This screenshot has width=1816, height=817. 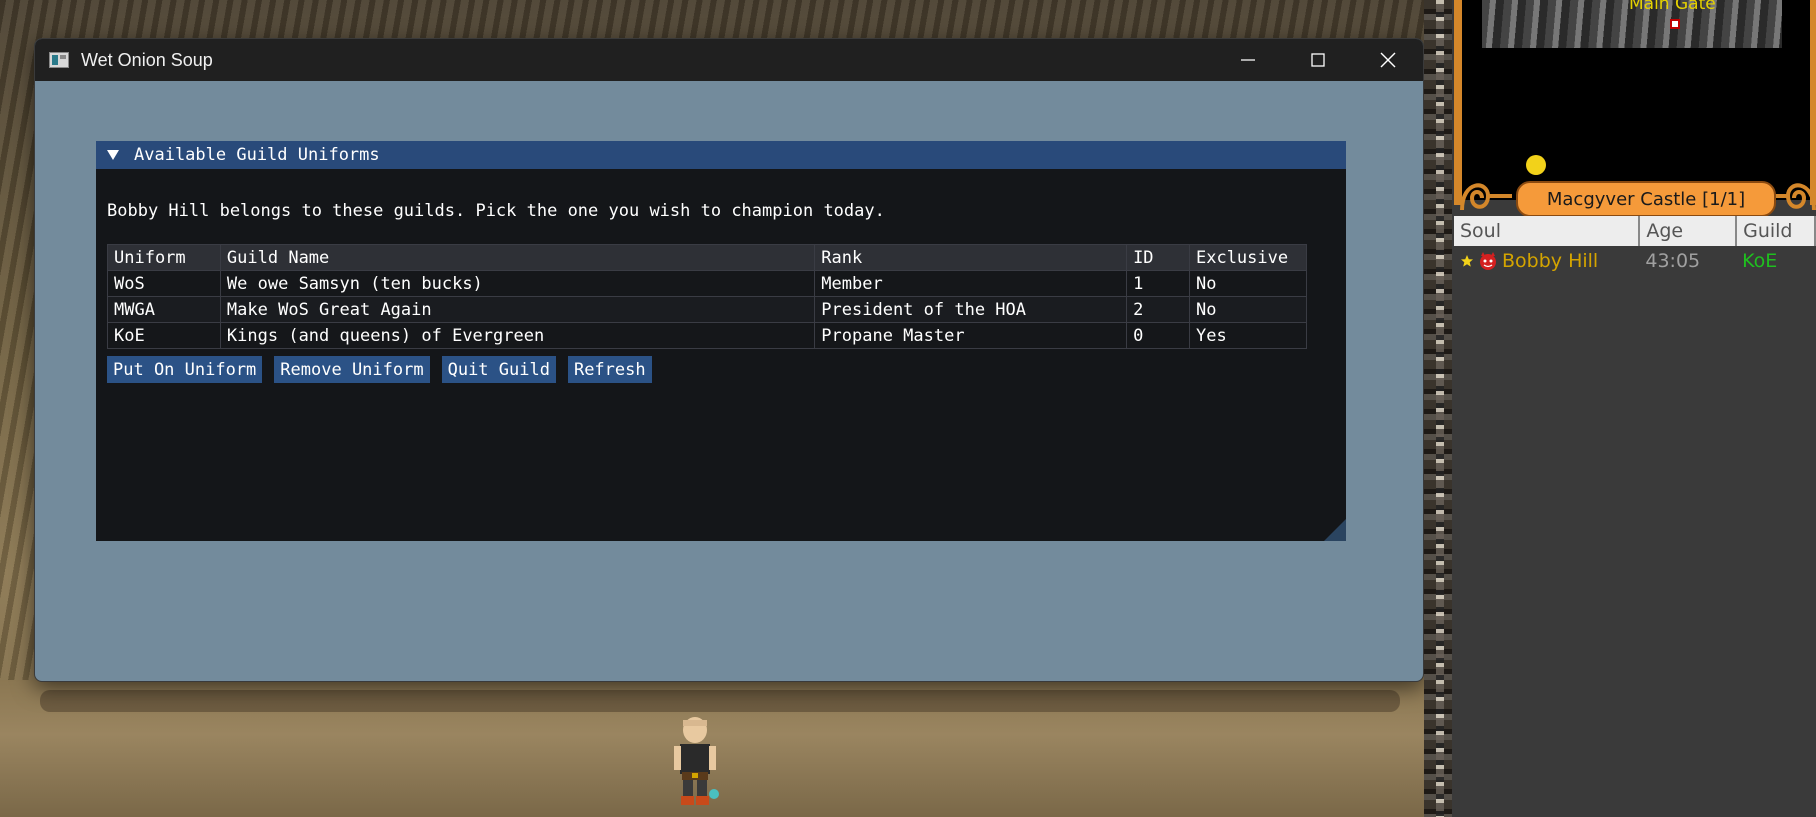 What do you see at coordinates (517, 335) in the screenshot?
I see `cell-guild-name: Kings (and queens) of Evergreen` at bounding box center [517, 335].